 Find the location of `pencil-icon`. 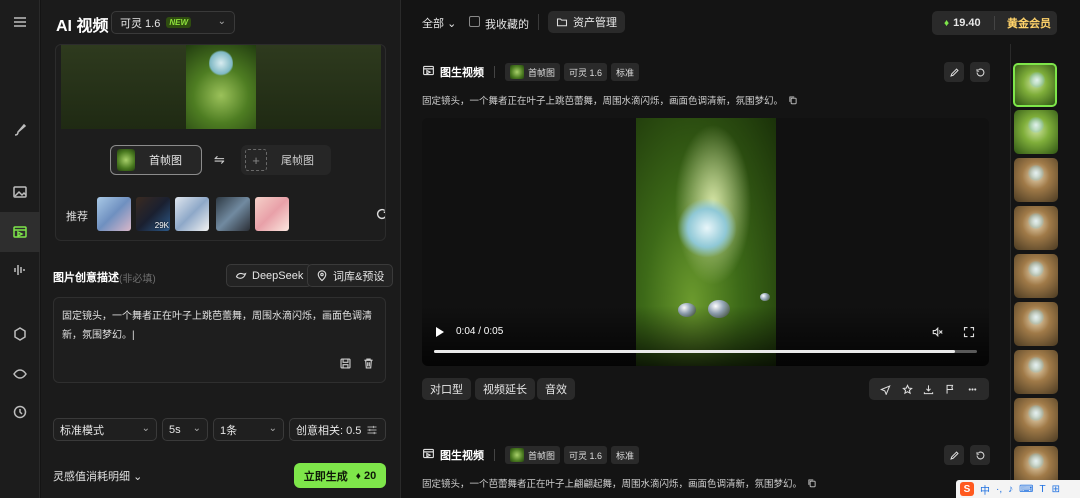

pencil-icon is located at coordinates (954, 72).